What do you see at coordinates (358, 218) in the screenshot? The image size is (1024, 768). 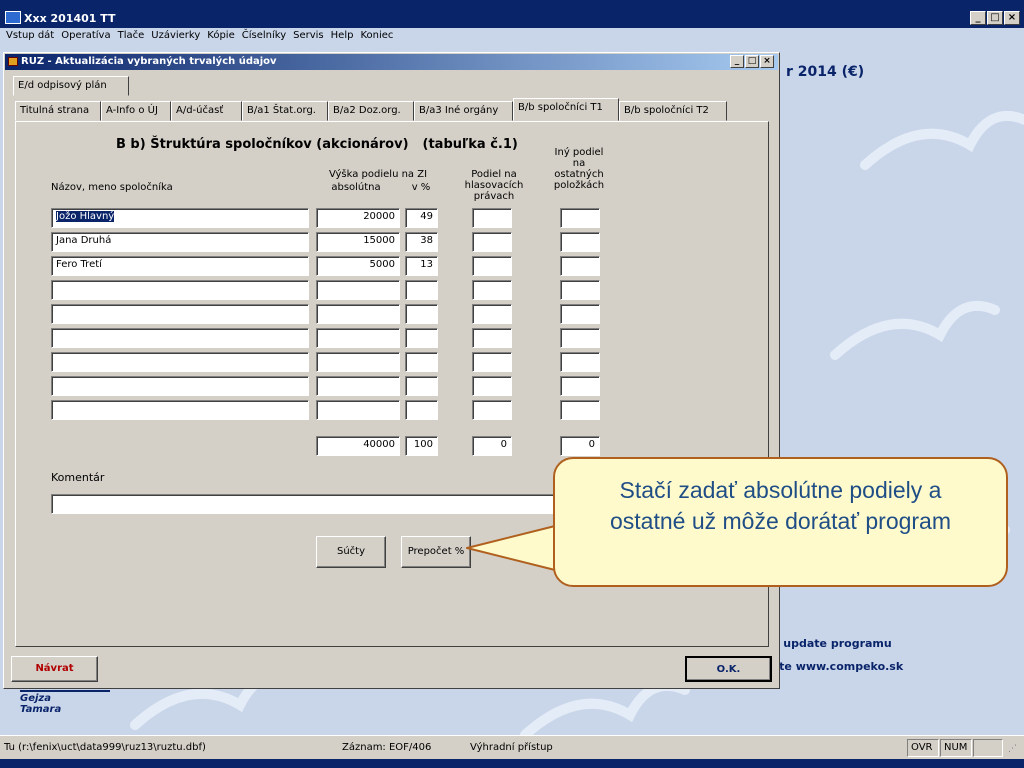 I see `partner-absolute-field: 20000` at bounding box center [358, 218].